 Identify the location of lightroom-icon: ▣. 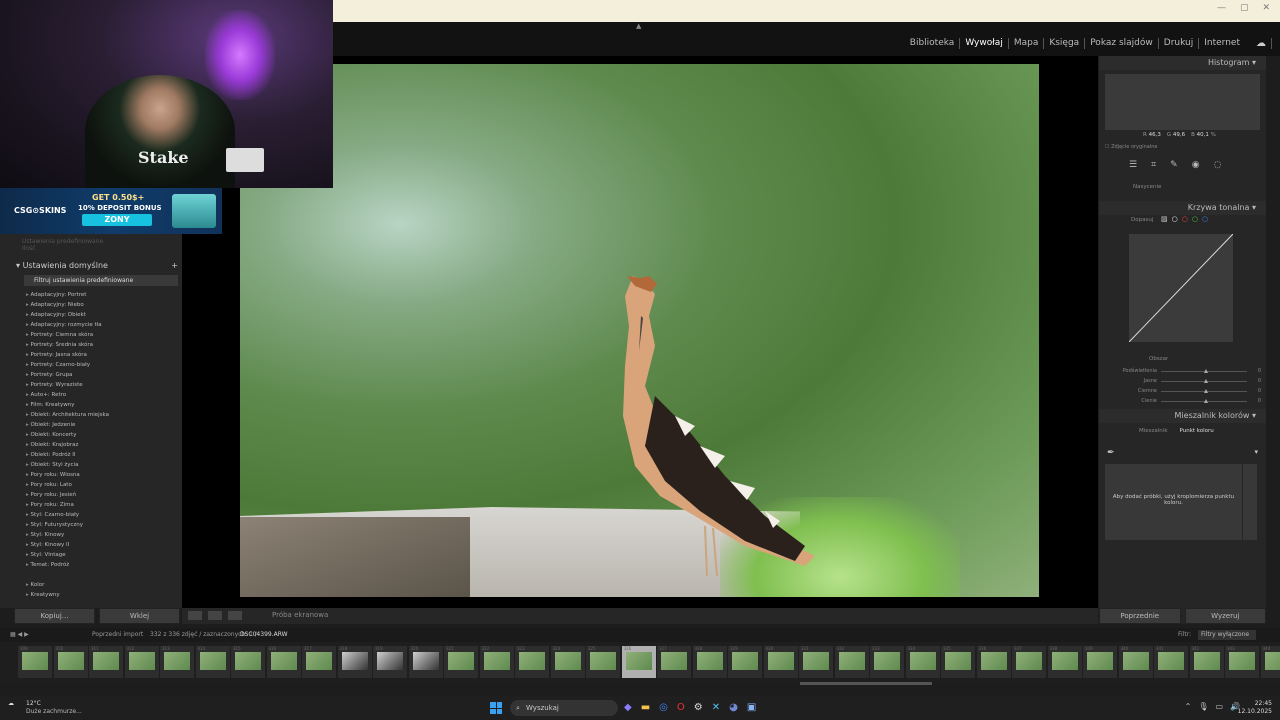
(751, 707).